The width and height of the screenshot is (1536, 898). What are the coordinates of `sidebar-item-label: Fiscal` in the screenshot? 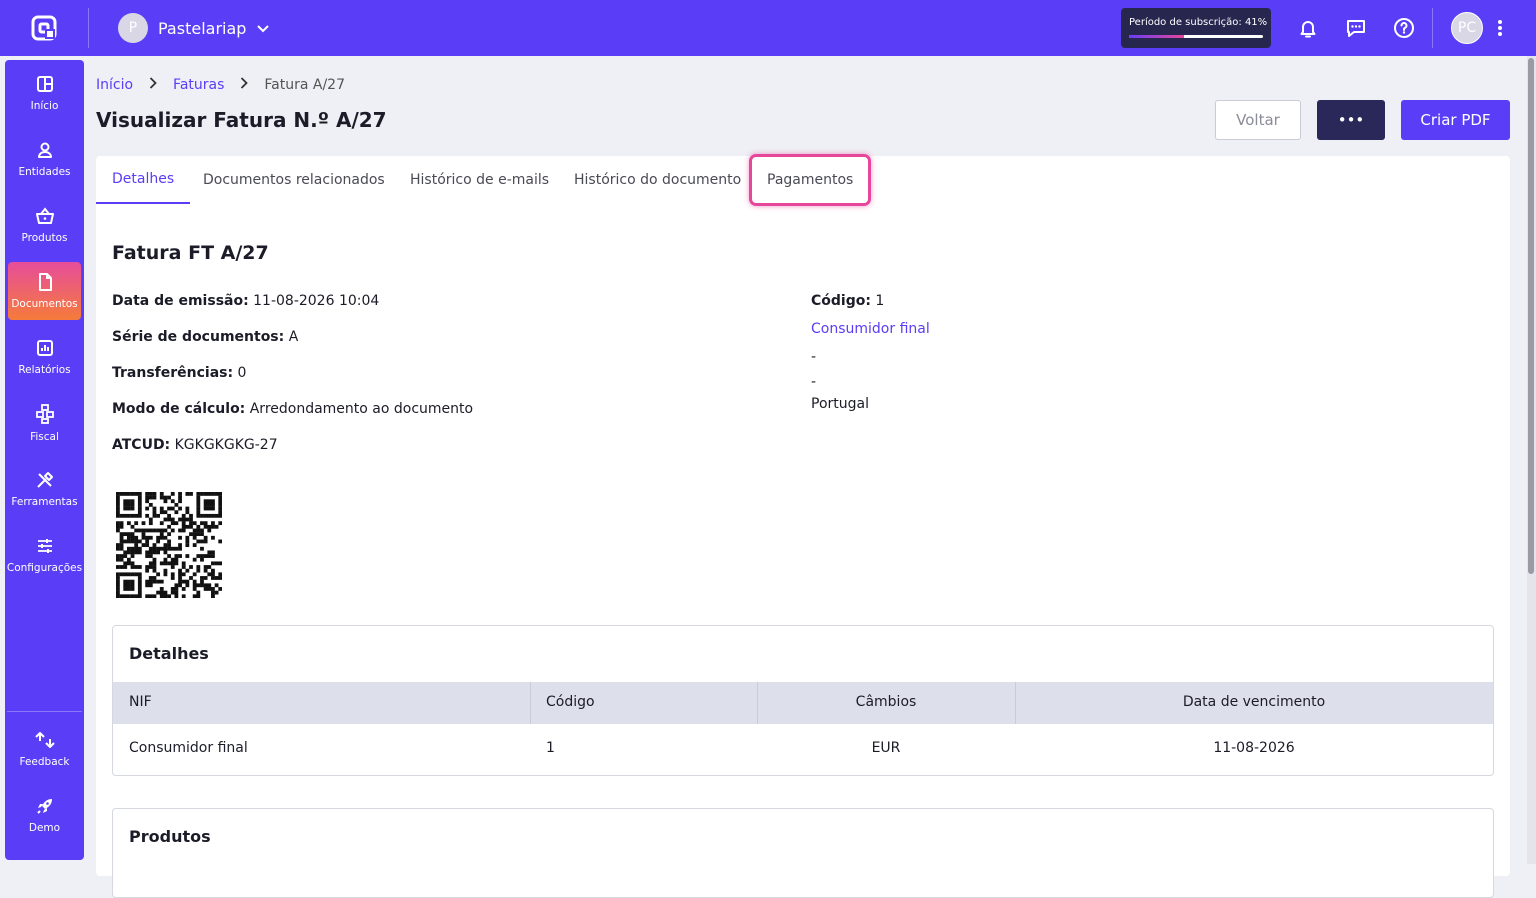 It's located at (44, 436).